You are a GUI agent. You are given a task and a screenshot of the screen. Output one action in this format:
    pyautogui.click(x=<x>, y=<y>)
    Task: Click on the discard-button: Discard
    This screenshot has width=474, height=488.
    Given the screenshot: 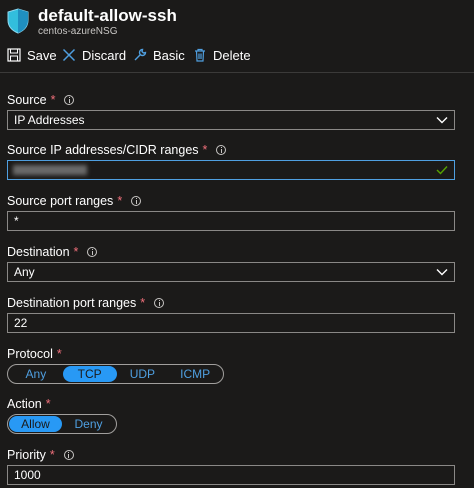 What is the action you would take?
    pyautogui.click(x=94, y=55)
    